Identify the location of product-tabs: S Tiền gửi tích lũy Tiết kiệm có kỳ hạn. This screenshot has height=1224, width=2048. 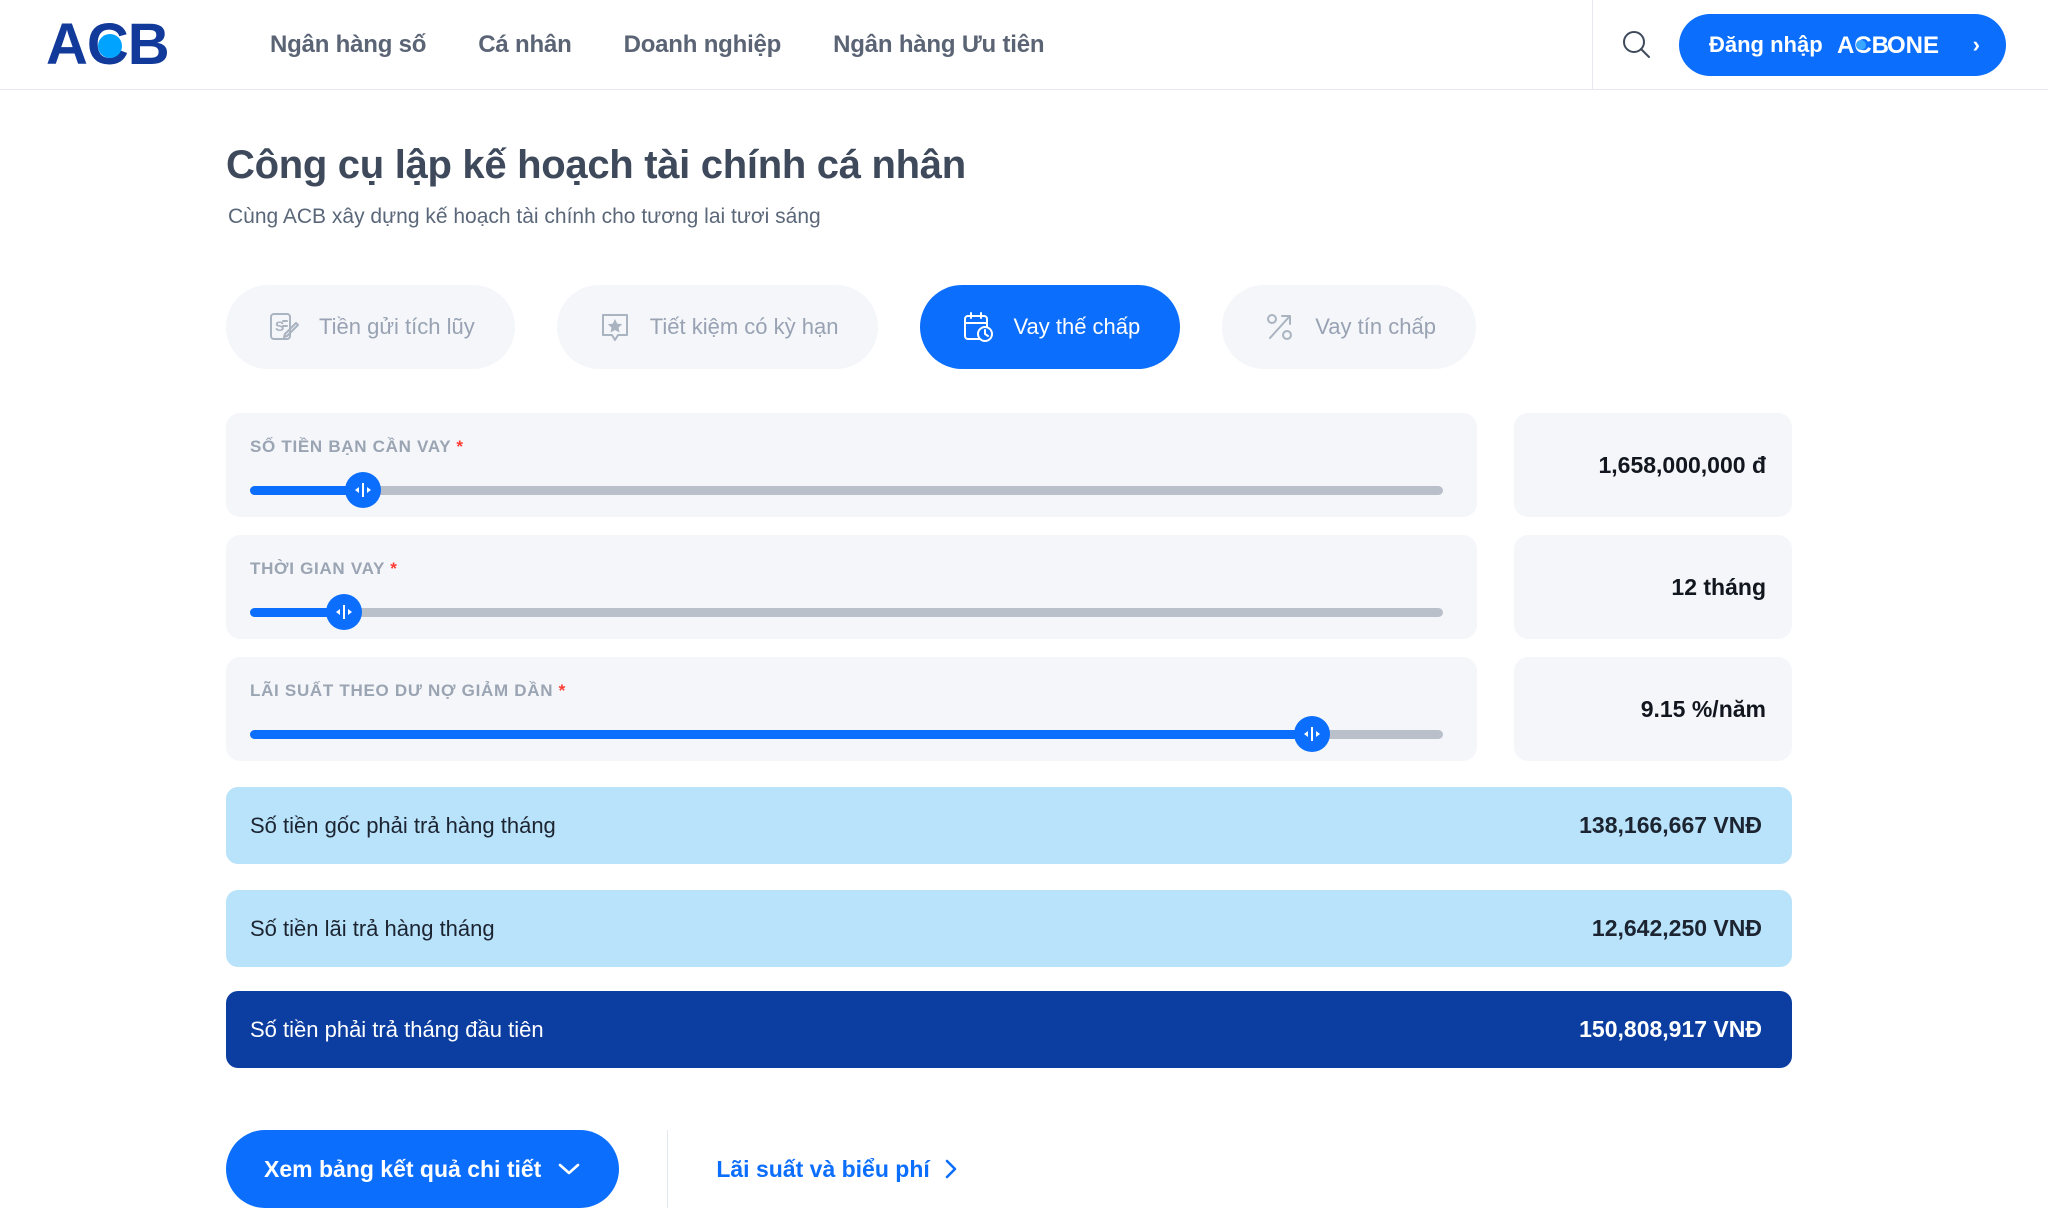
(1137, 327).